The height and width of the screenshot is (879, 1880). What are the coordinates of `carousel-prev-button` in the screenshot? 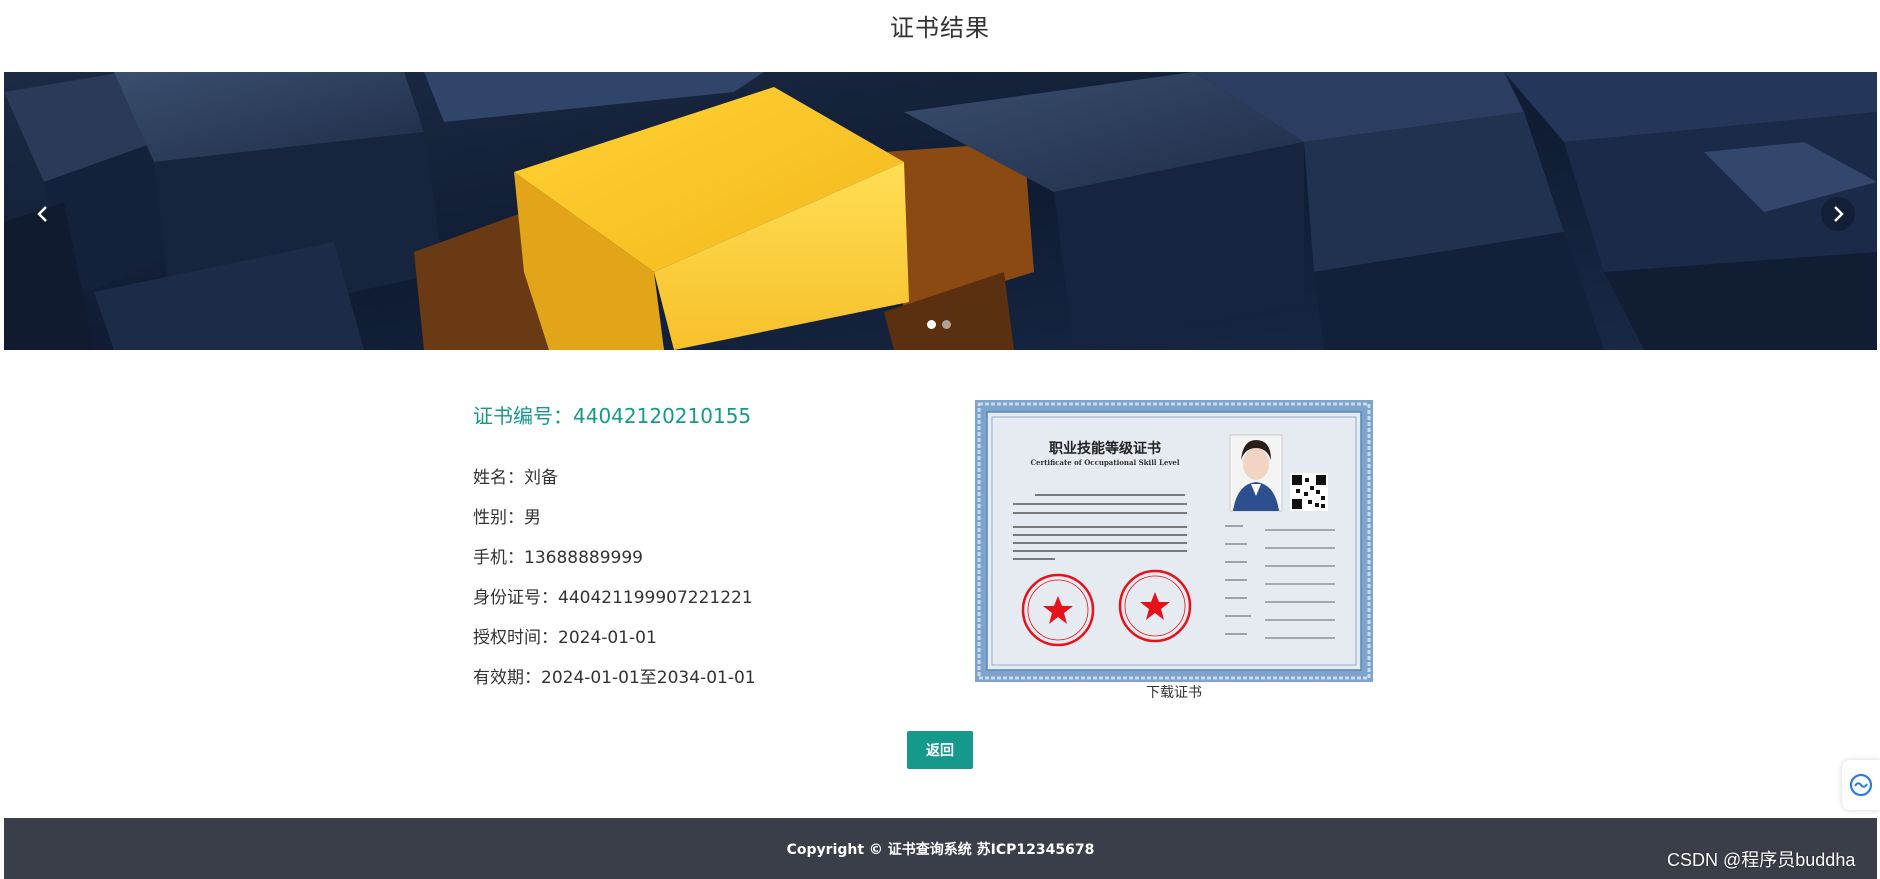 It's located at (43, 214).